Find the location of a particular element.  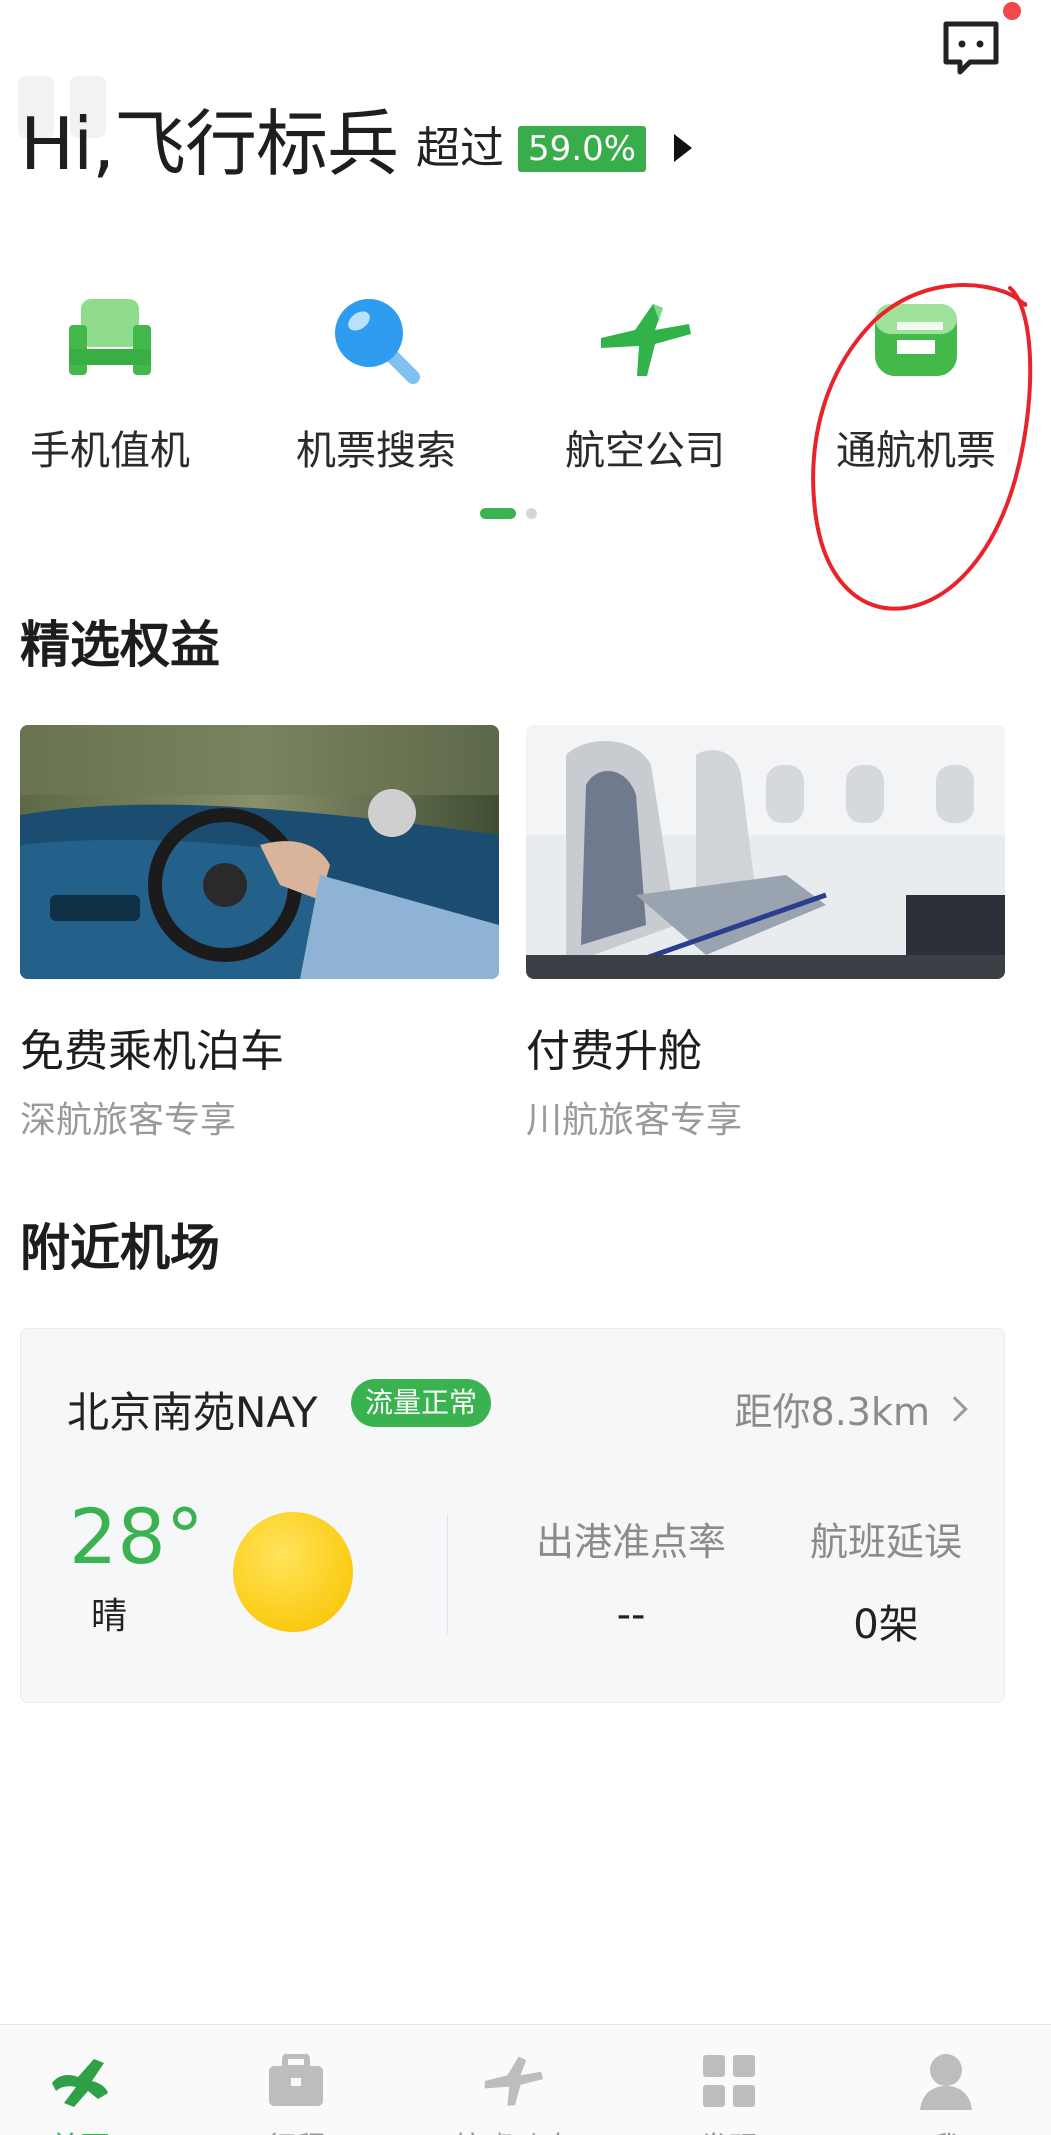

stat-flight-delays: 航班延误 0架 is located at coordinates (886, 1580).